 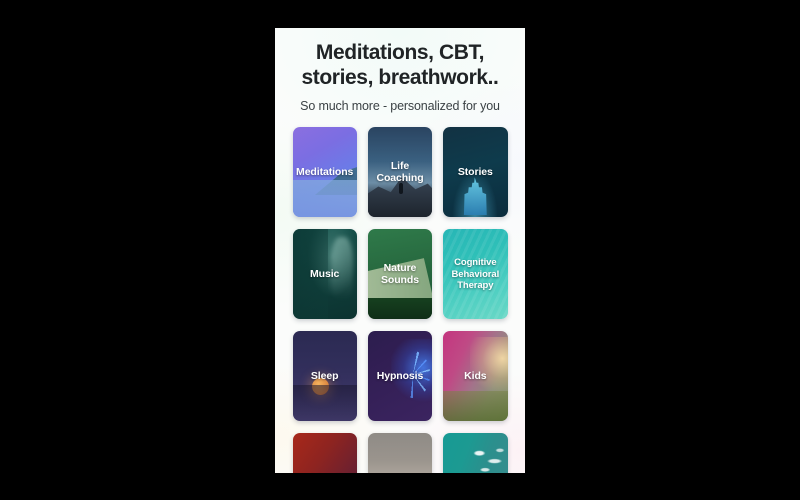 I want to click on category-card-label: Hypnosis, so click(x=400, y=375).